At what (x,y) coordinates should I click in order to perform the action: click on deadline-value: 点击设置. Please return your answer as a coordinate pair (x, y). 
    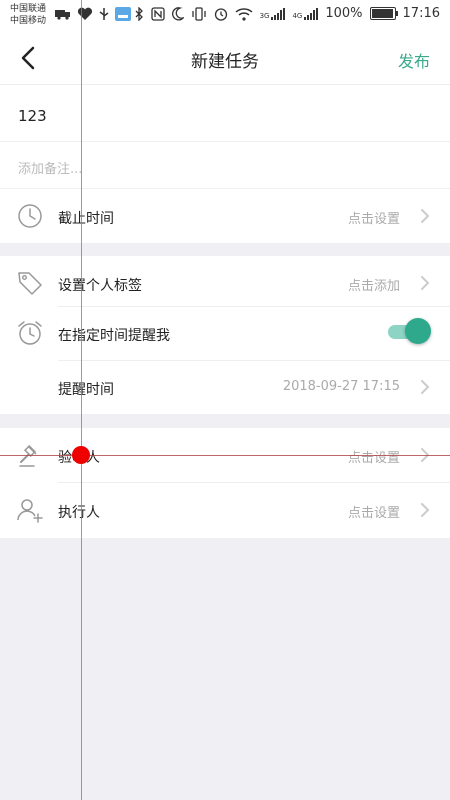
    Looking at the image, I should click on (373, 219).